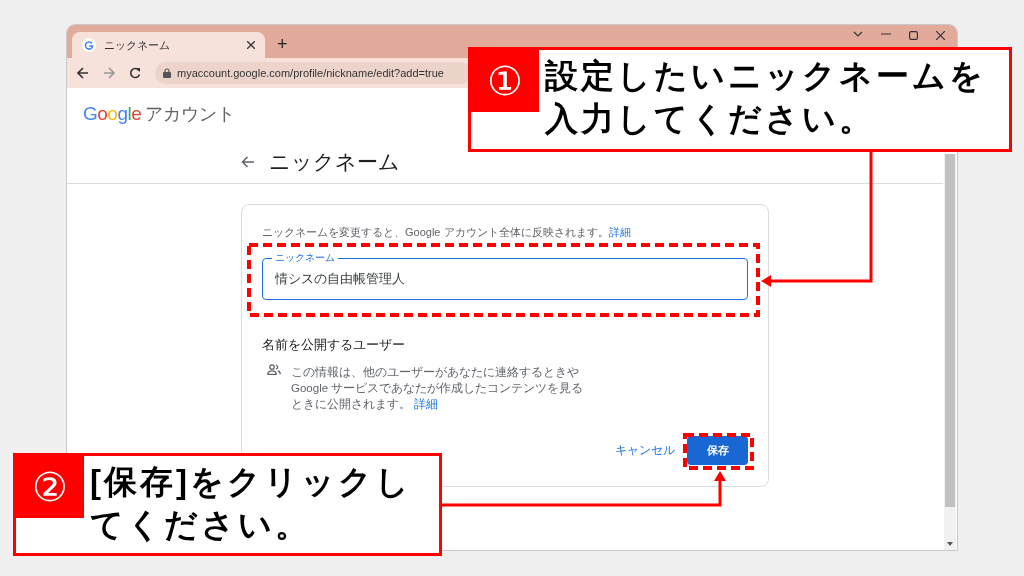 This screenshot has height=576, width=1024. What do you see at coordinates (447, 232) in the screenshot?
I see `intro-text: ニックネームを変更すると、Google アカウント全体に反映されます。詳細` at bounding box center [447, 232].